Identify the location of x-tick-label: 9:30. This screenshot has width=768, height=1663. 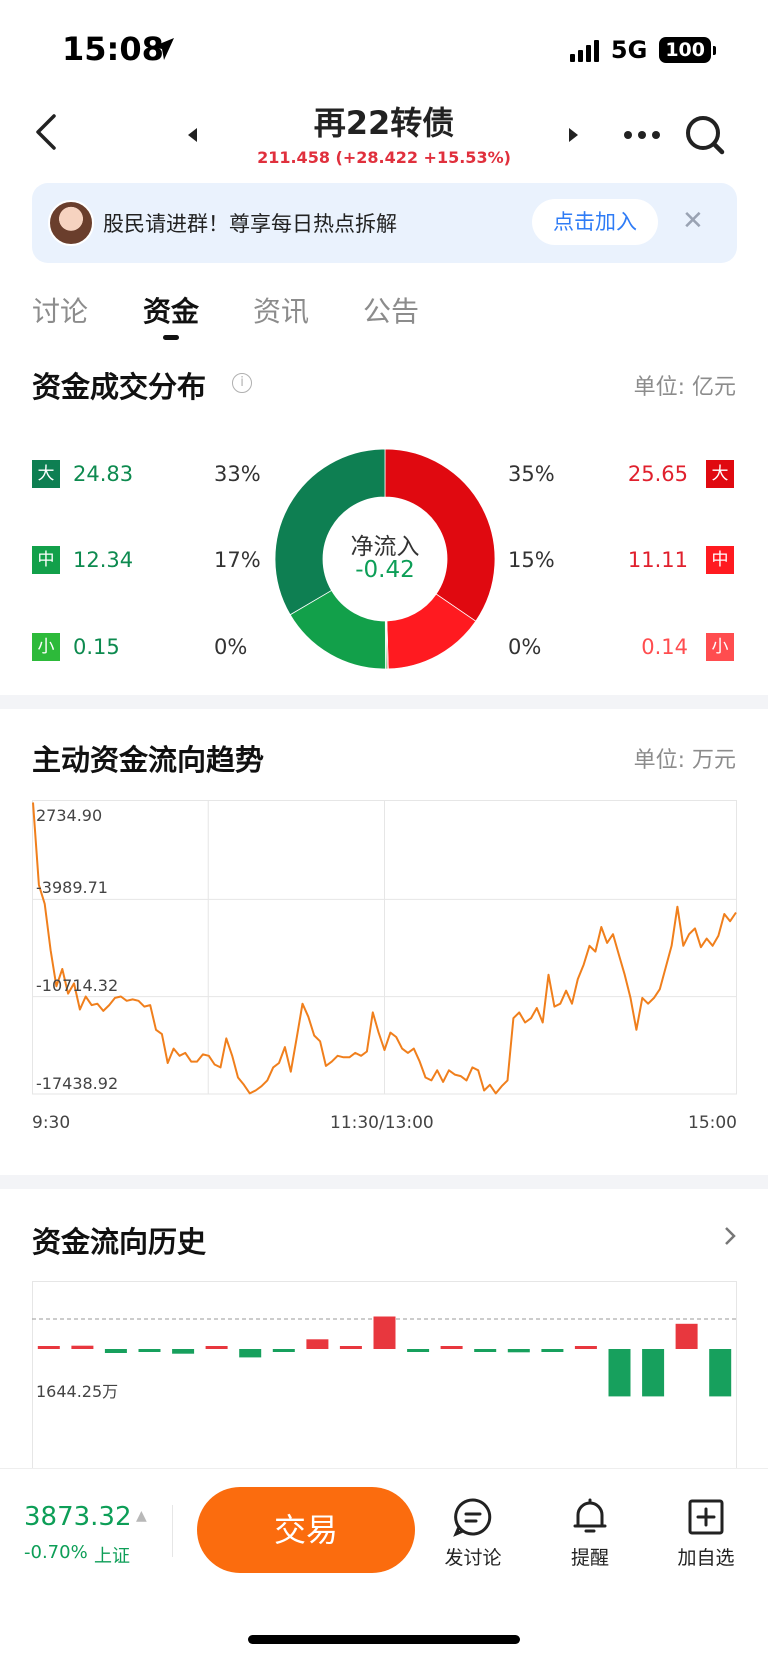
(51, 1123).